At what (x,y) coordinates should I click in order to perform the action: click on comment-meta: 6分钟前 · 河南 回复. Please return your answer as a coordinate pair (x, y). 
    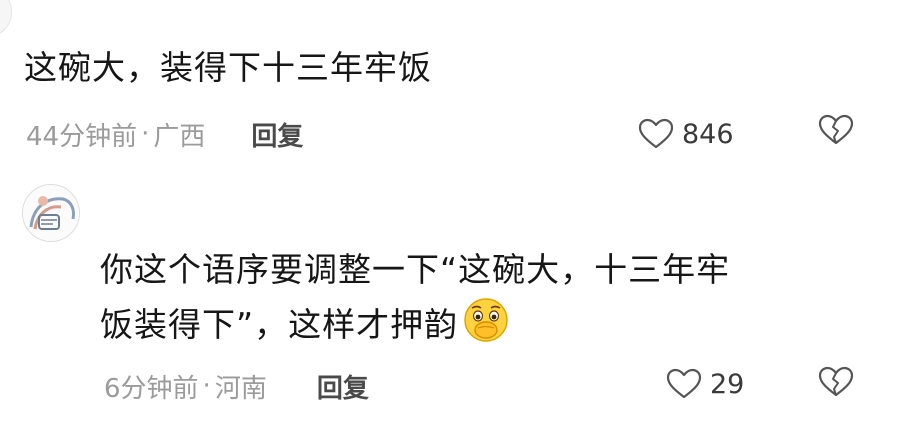
    Looking at the image, I should click on (236, 386).